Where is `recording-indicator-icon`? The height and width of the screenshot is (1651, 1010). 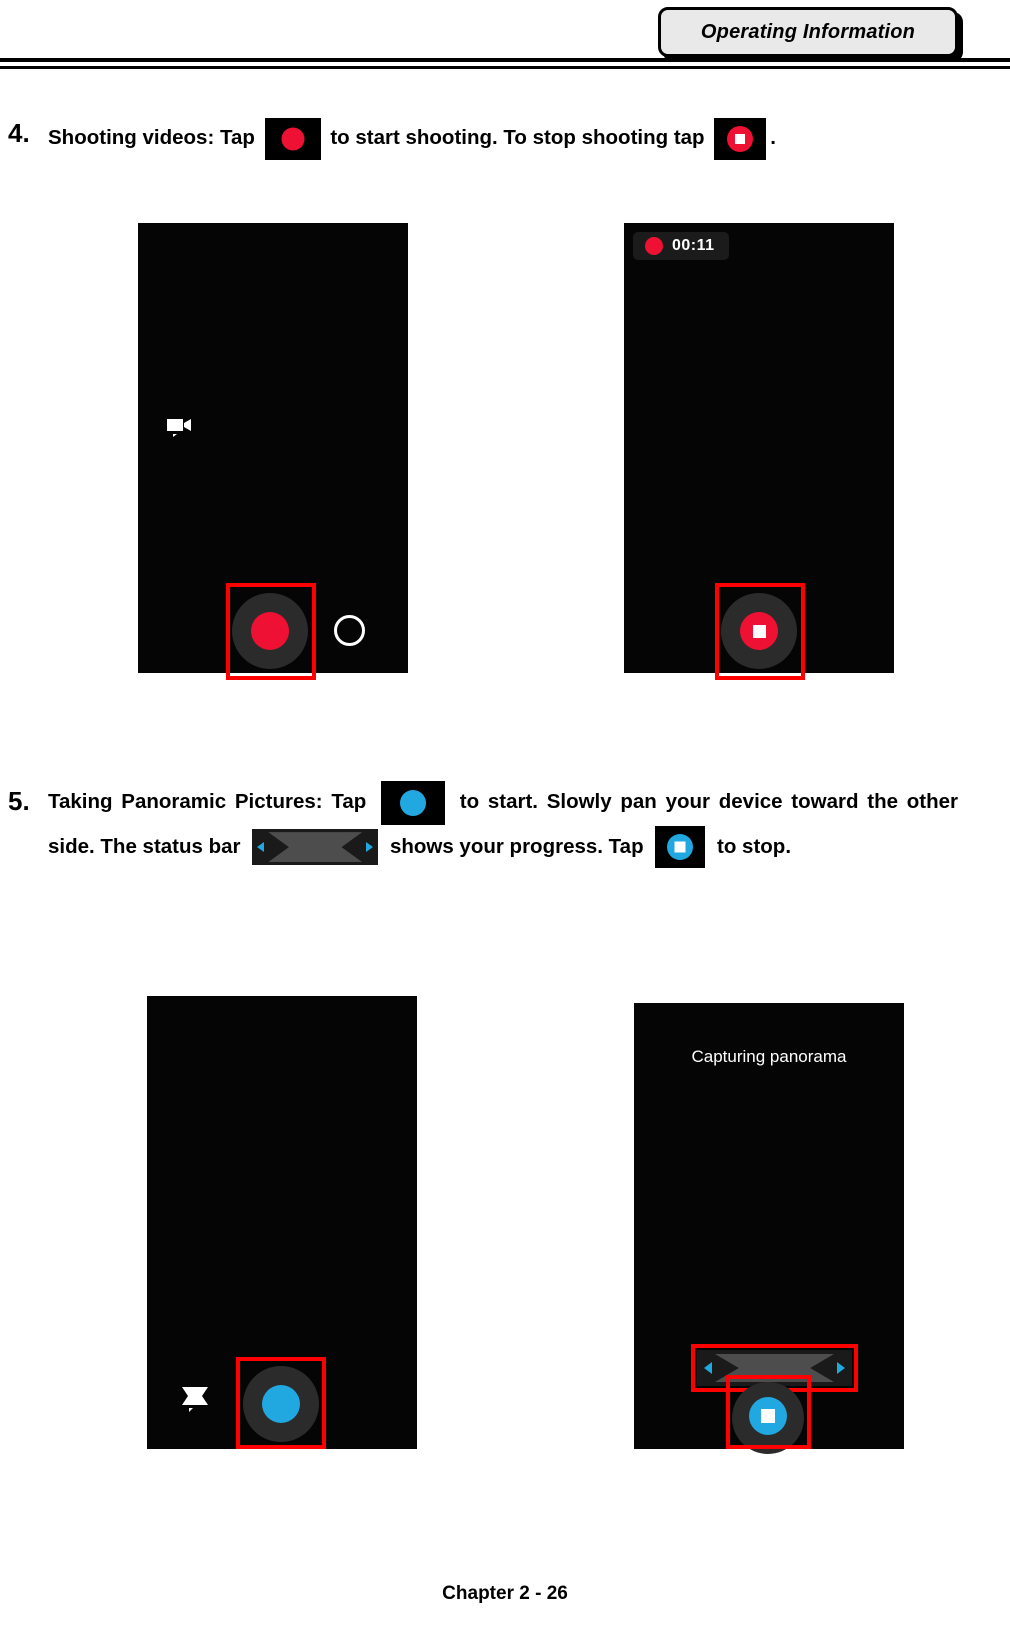 recording-indicator-icon is located at coordinates (654, 246).